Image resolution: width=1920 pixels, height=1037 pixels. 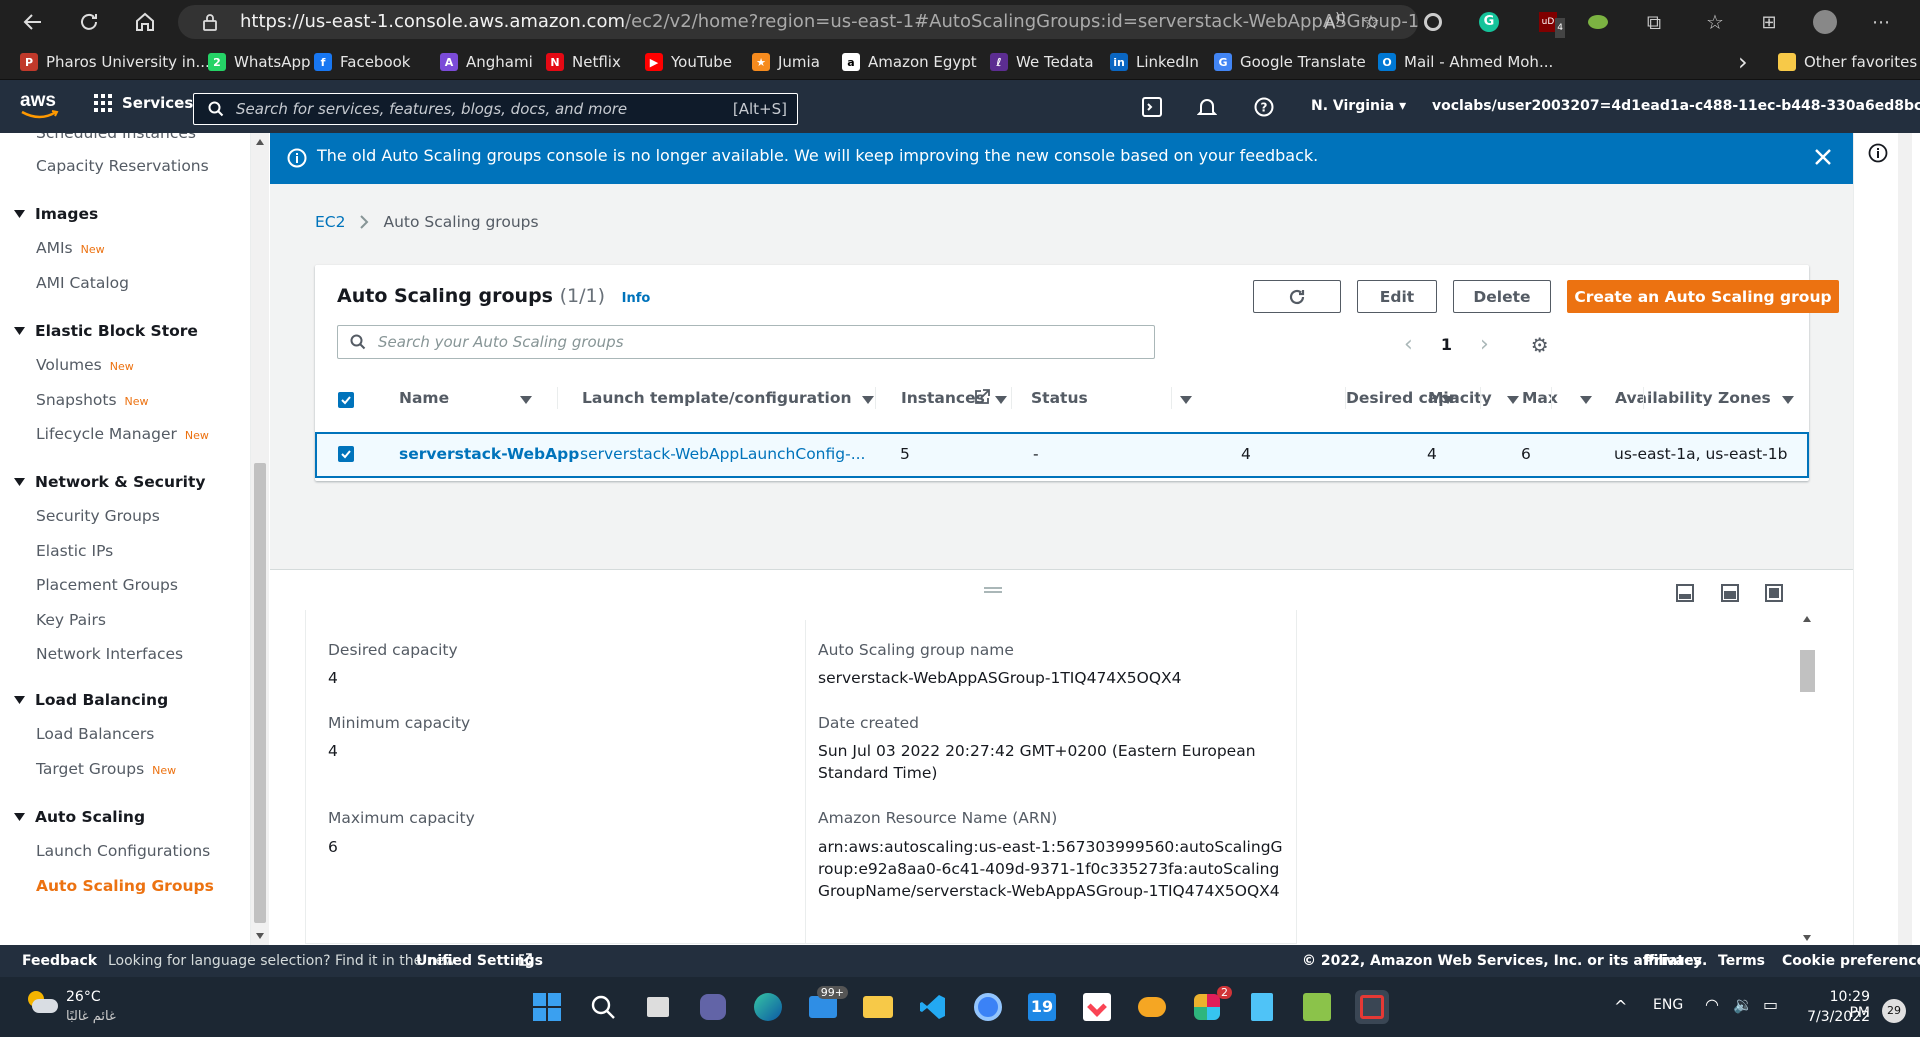 What do you see at coordinates (1851, 961) in the screenshot?
I see `cookie-preferences-link: Cookie preferences` at bounding box center [1851, 961].